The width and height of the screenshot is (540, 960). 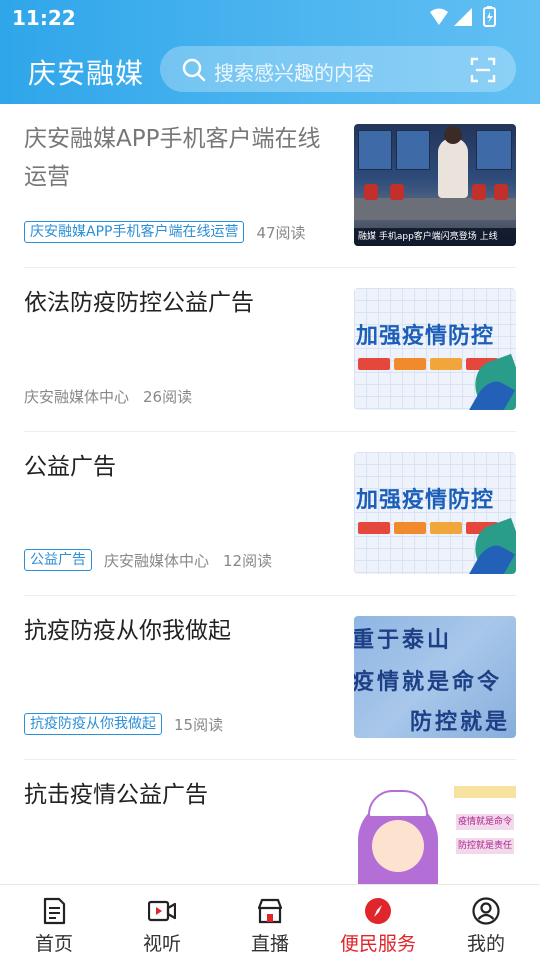 What do you see at coordinates (194, 70) in the screenshot?
I see `search-icon` at bounding box center [194, 70].